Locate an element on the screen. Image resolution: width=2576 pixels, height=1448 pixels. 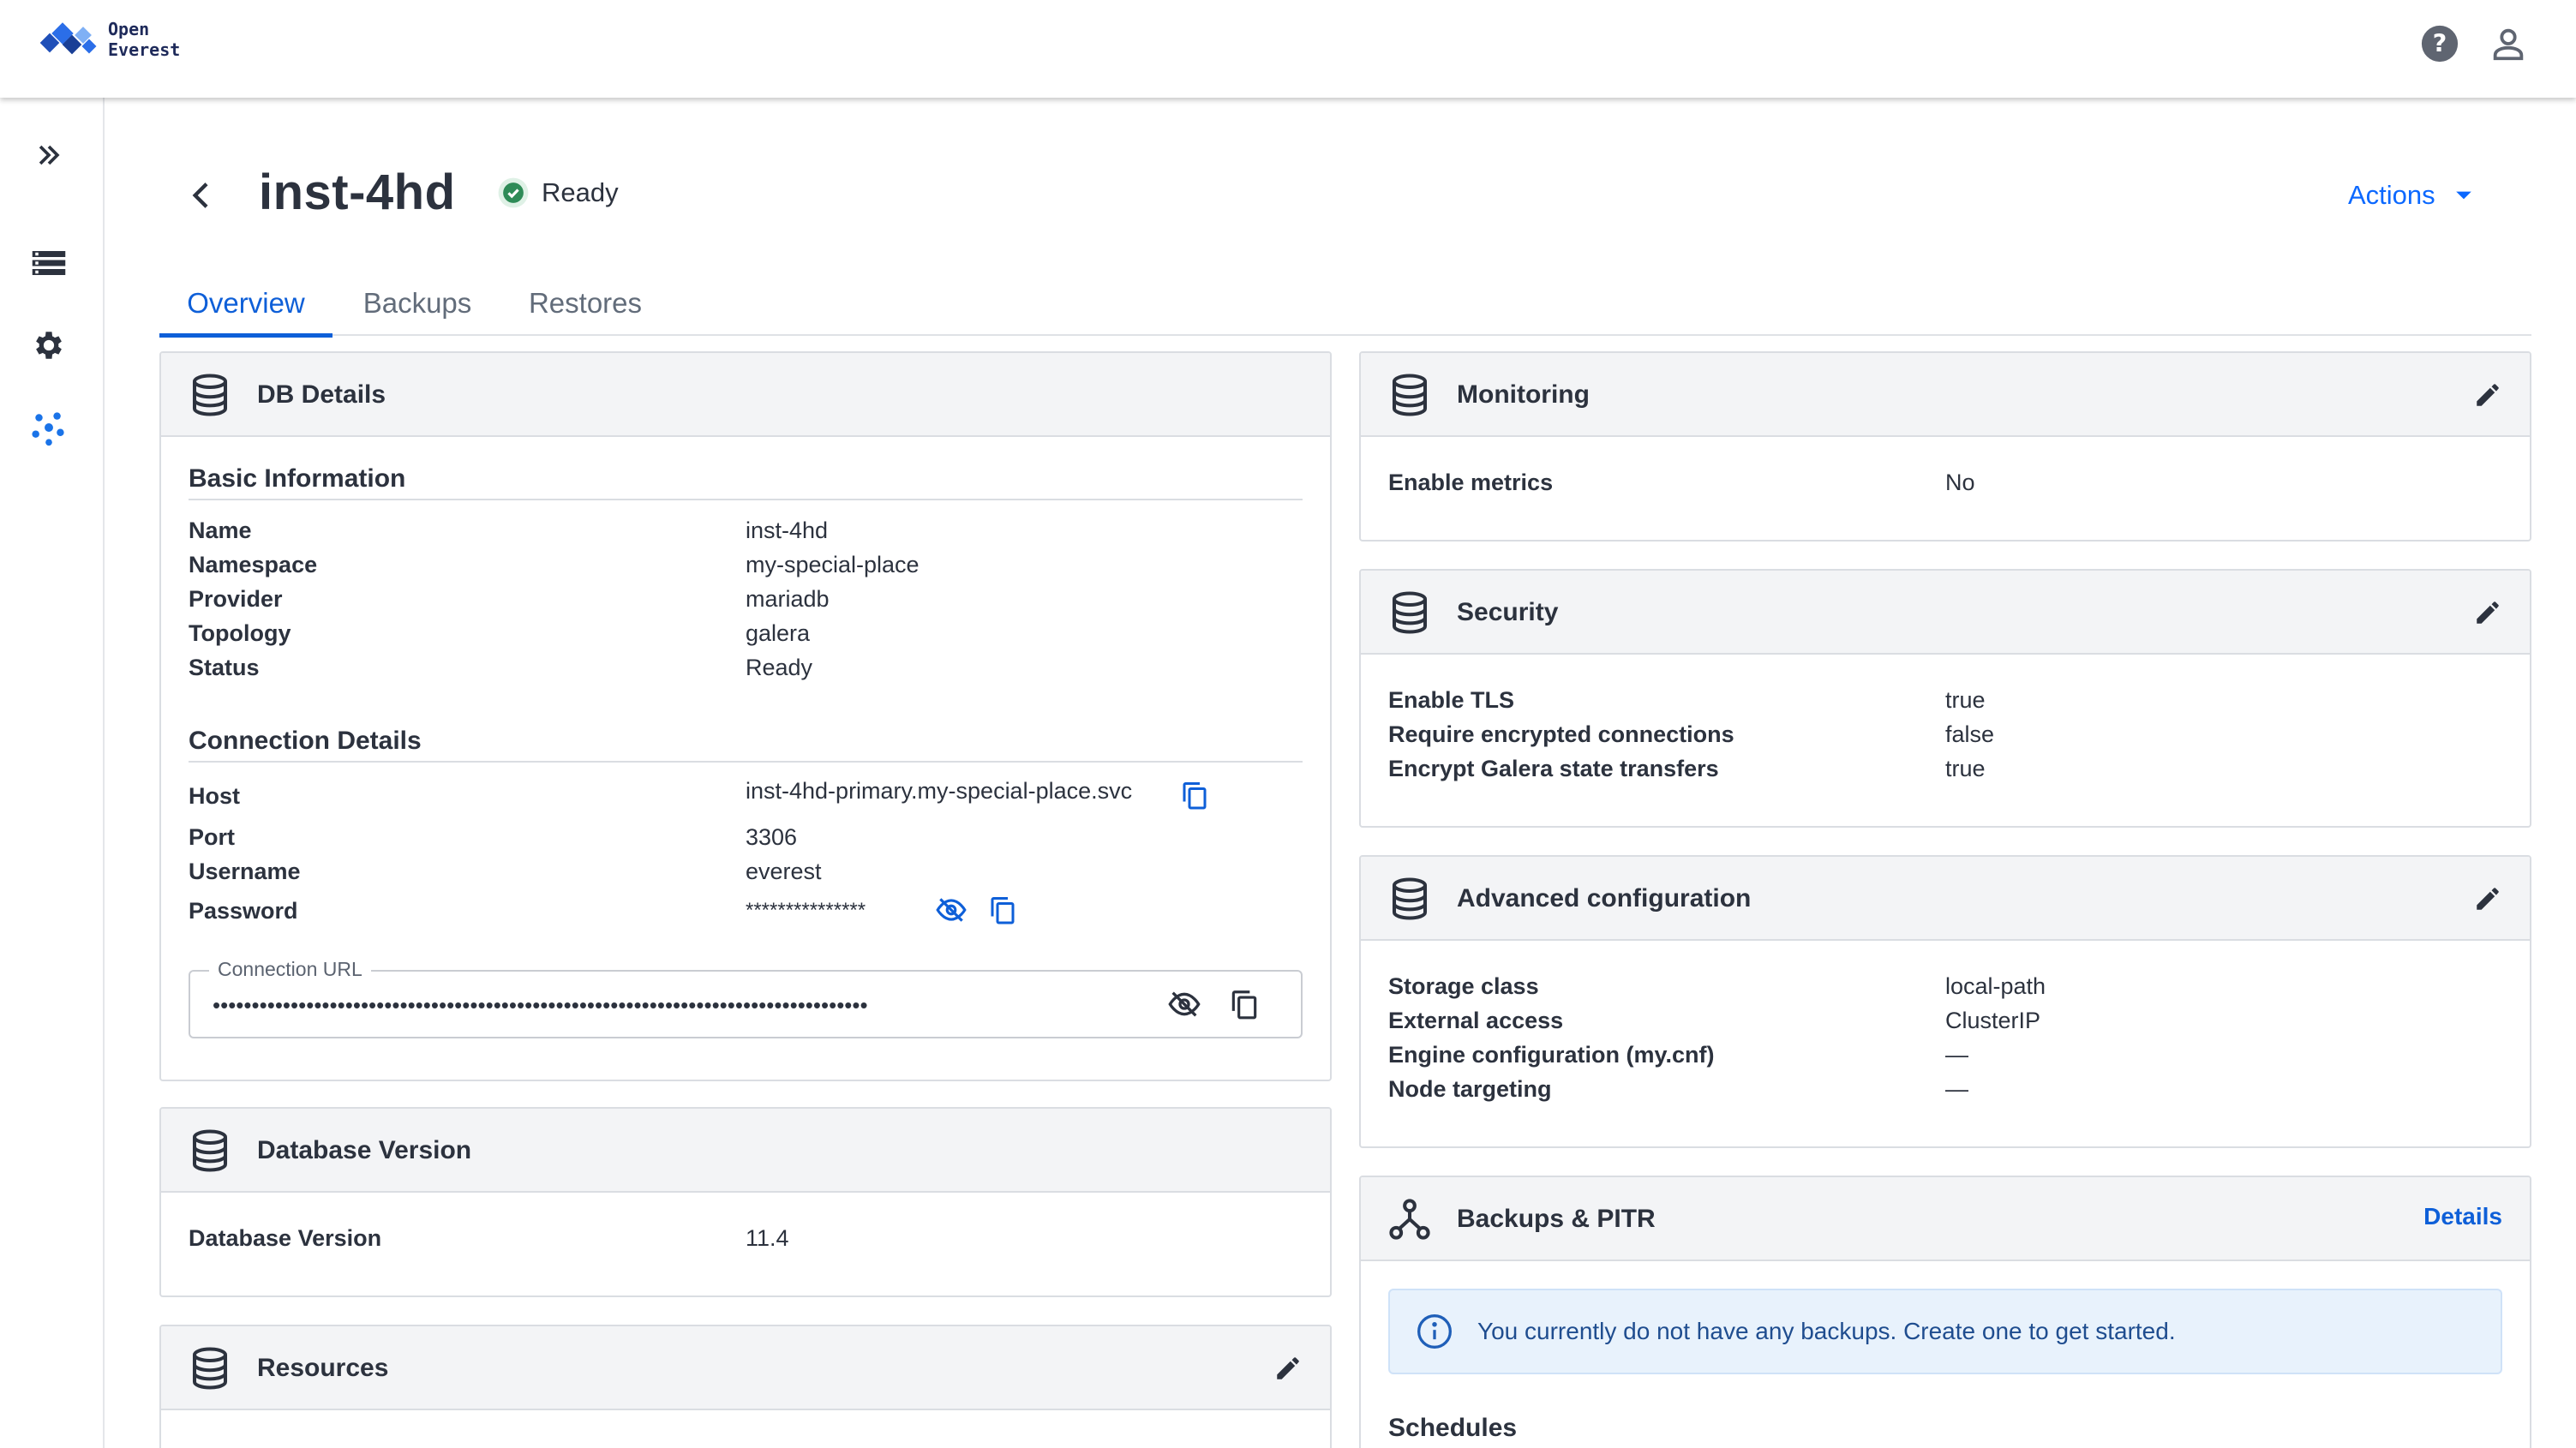
external-access-value: ClusterIP is located at coordinates (1993, 1020).